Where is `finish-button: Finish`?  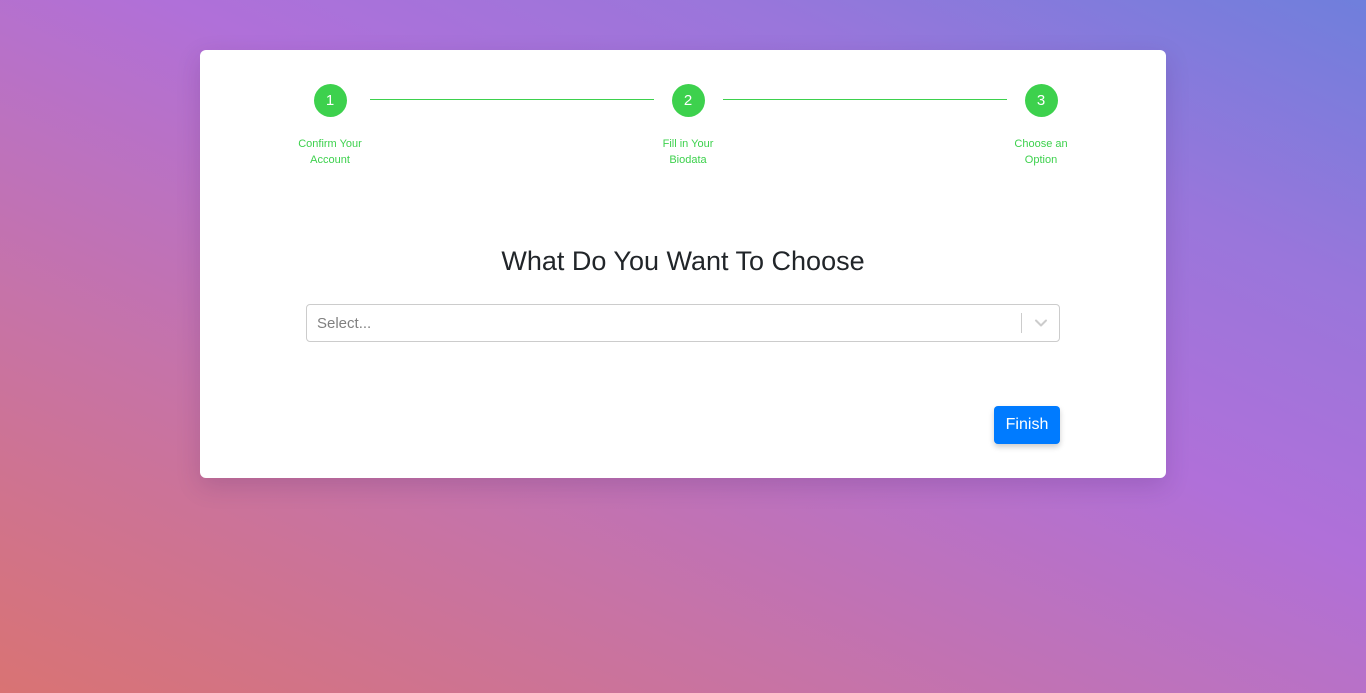 finish-button: Finish is located at coordinates (1027, 425).